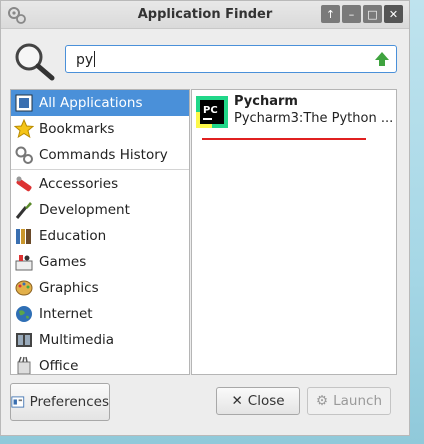  Describe the element at coordinates (24, 129) in the screenshot. I see `star-icon` at that location.